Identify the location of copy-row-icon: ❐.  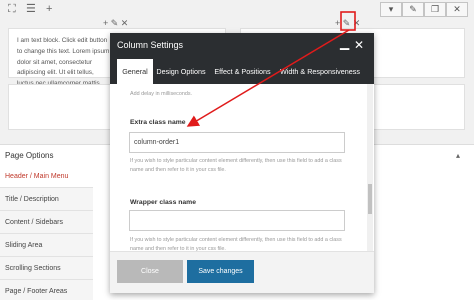
(435, 9).